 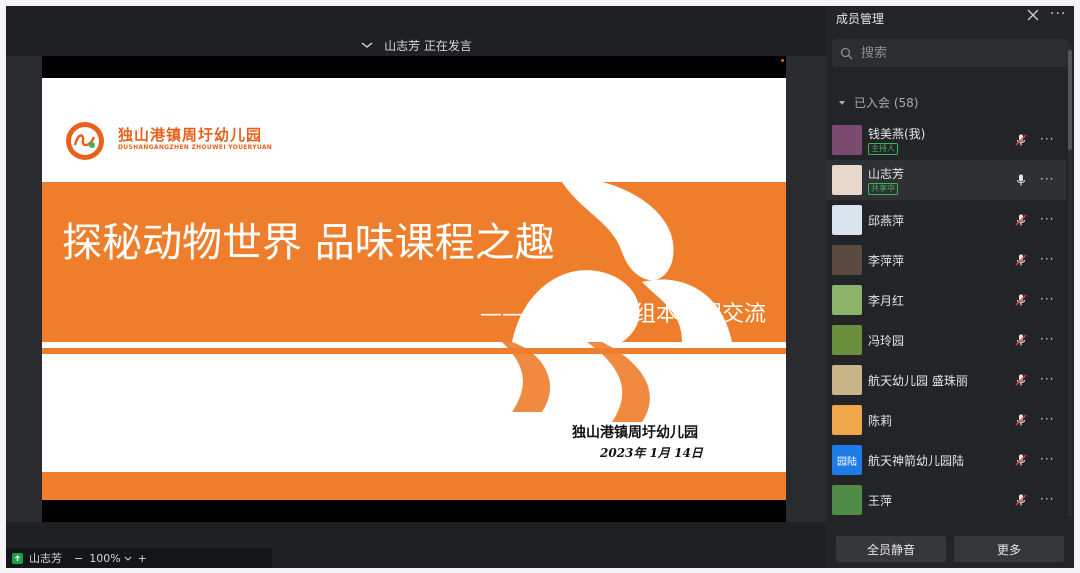 I want to click on member-search, so click(x=950, y=53).